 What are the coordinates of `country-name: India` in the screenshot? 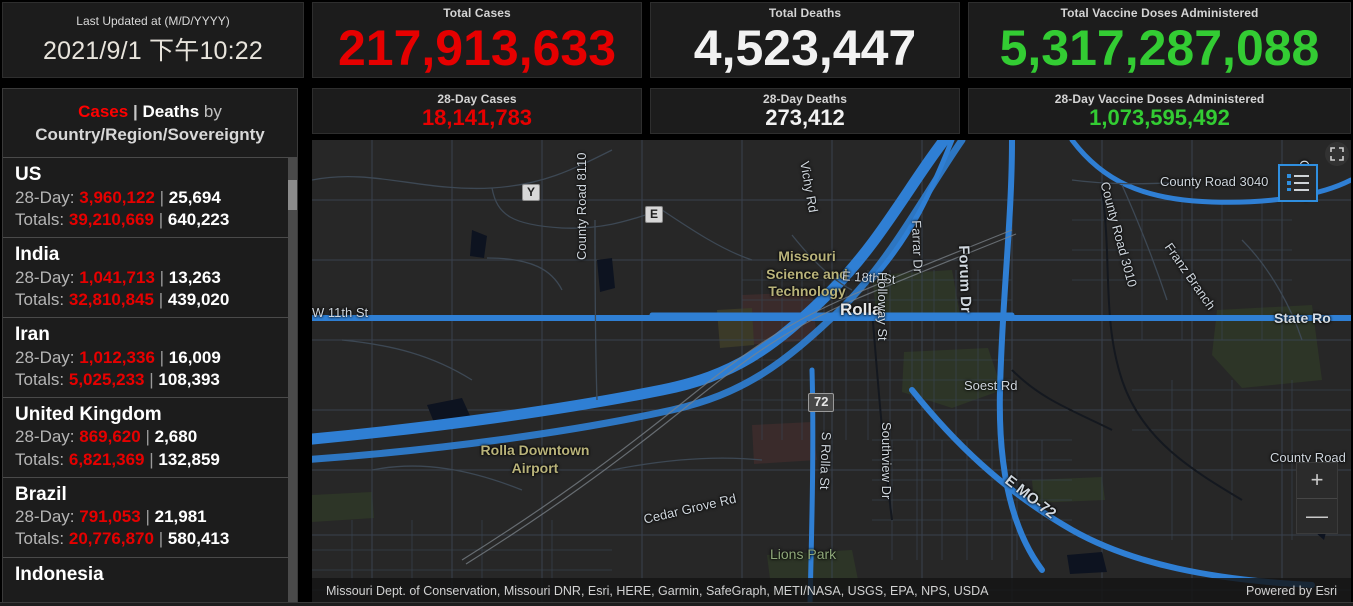 It's located at (37, 254).